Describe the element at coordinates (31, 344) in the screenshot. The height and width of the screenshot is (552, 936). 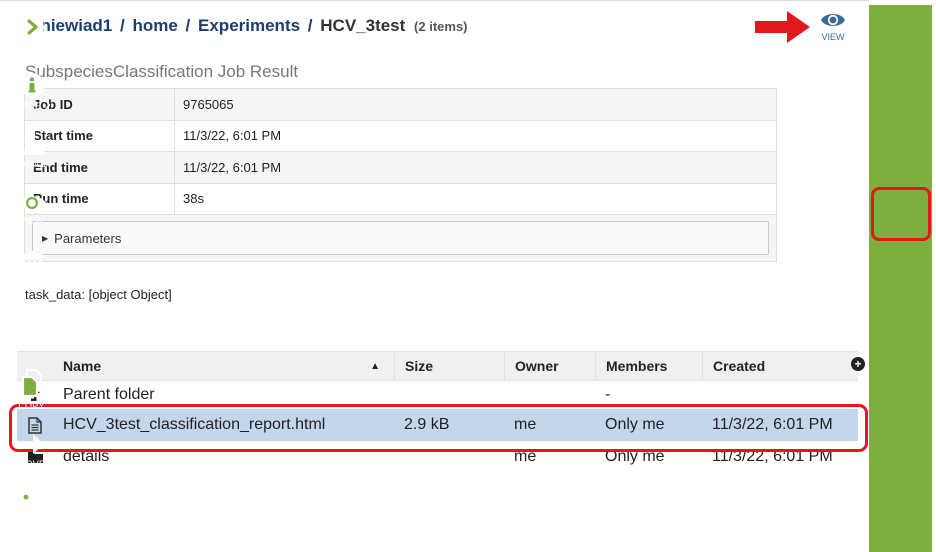
I see `sidebar-rename-label: RENAME` at that location.